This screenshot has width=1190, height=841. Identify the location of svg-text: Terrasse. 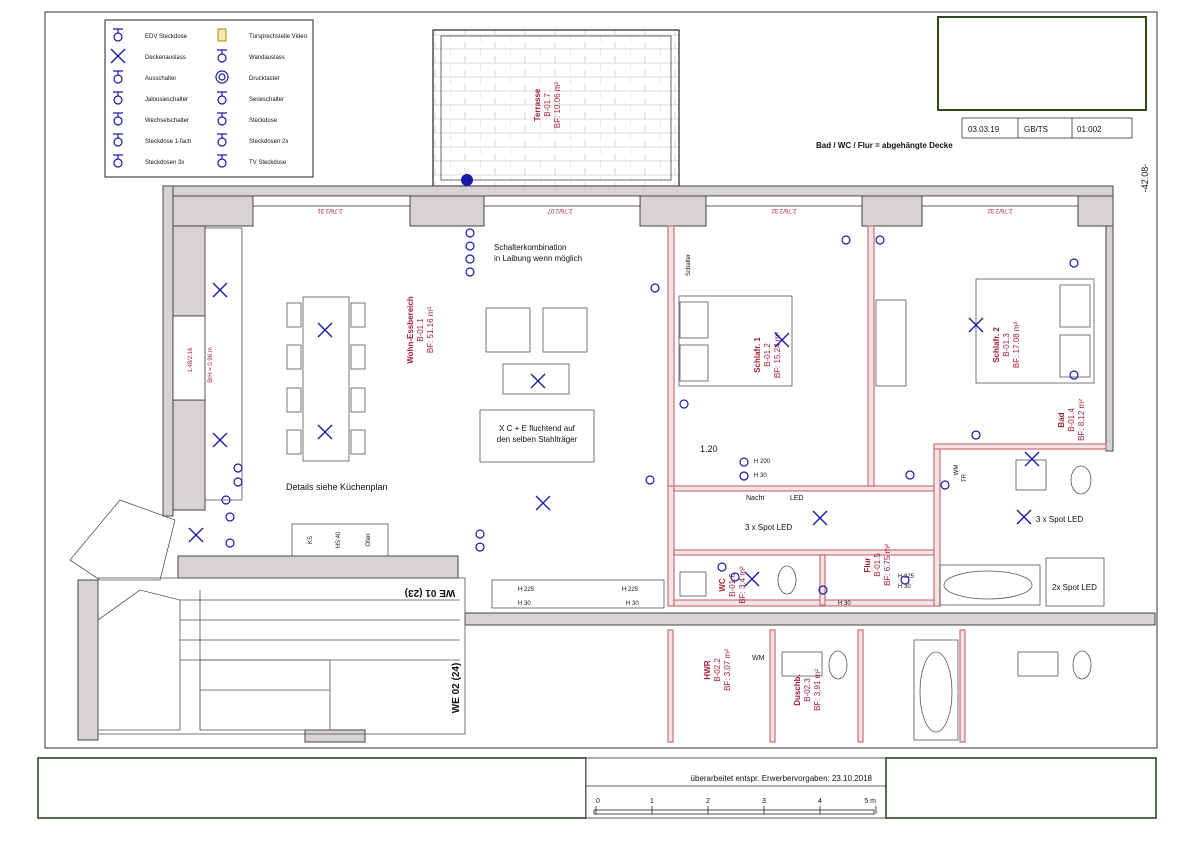
(537, 104).